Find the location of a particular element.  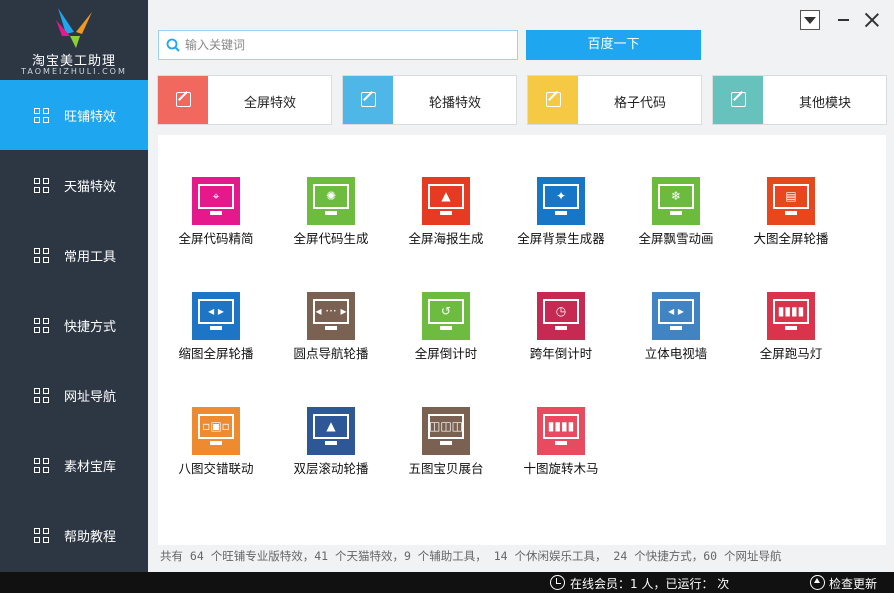

tool-tile: ↺ 全屏倒计时 is located at coordinates (446, 337).